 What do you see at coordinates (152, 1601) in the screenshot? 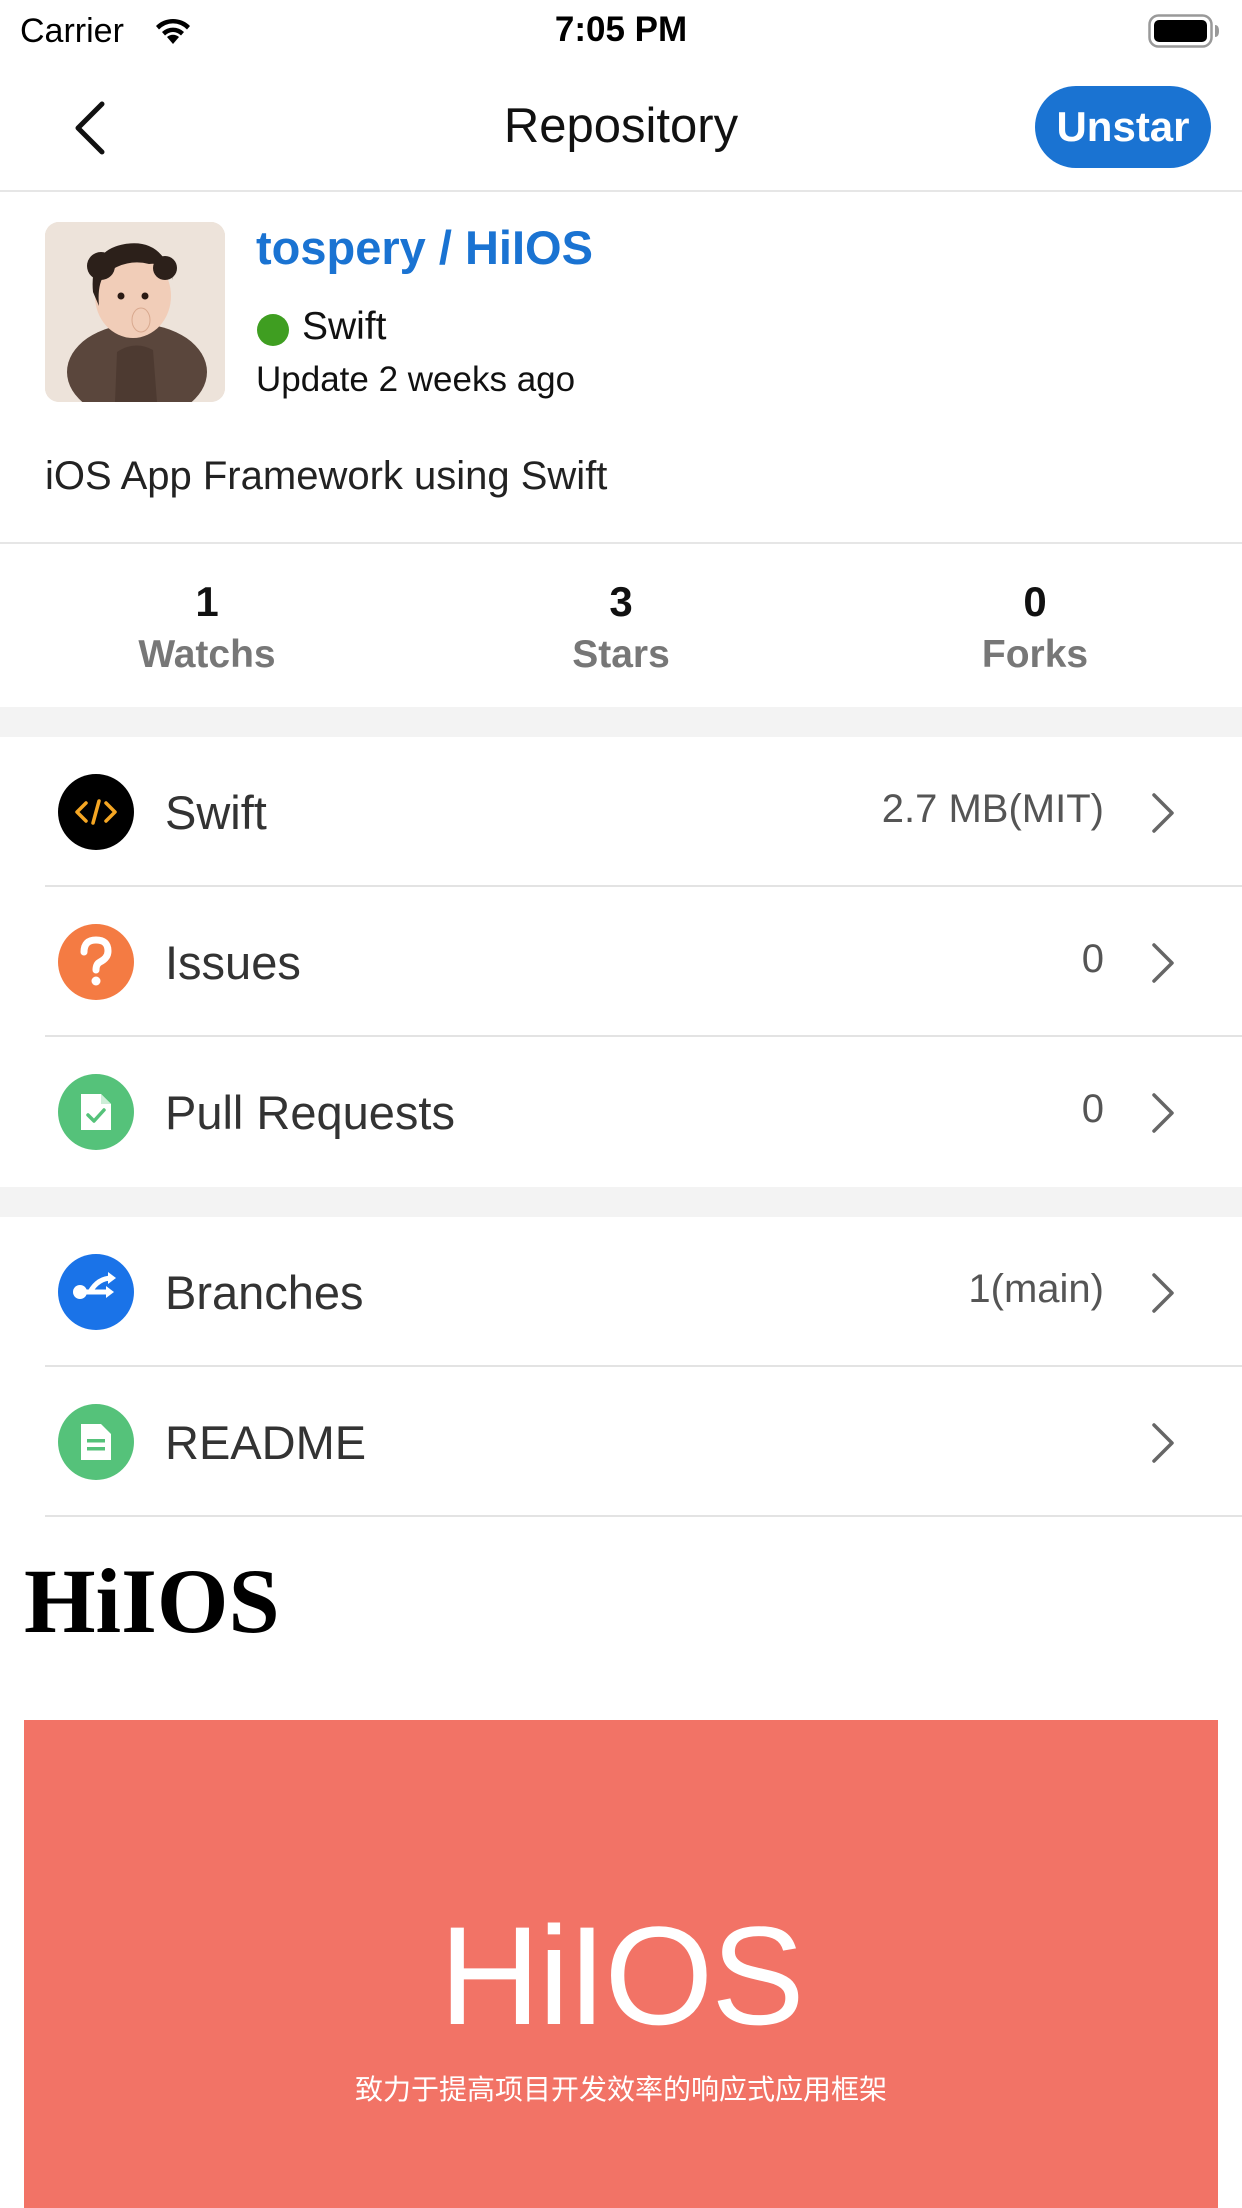
I see `readme-heading: HiIOS` at bounding box center [152, 1601].